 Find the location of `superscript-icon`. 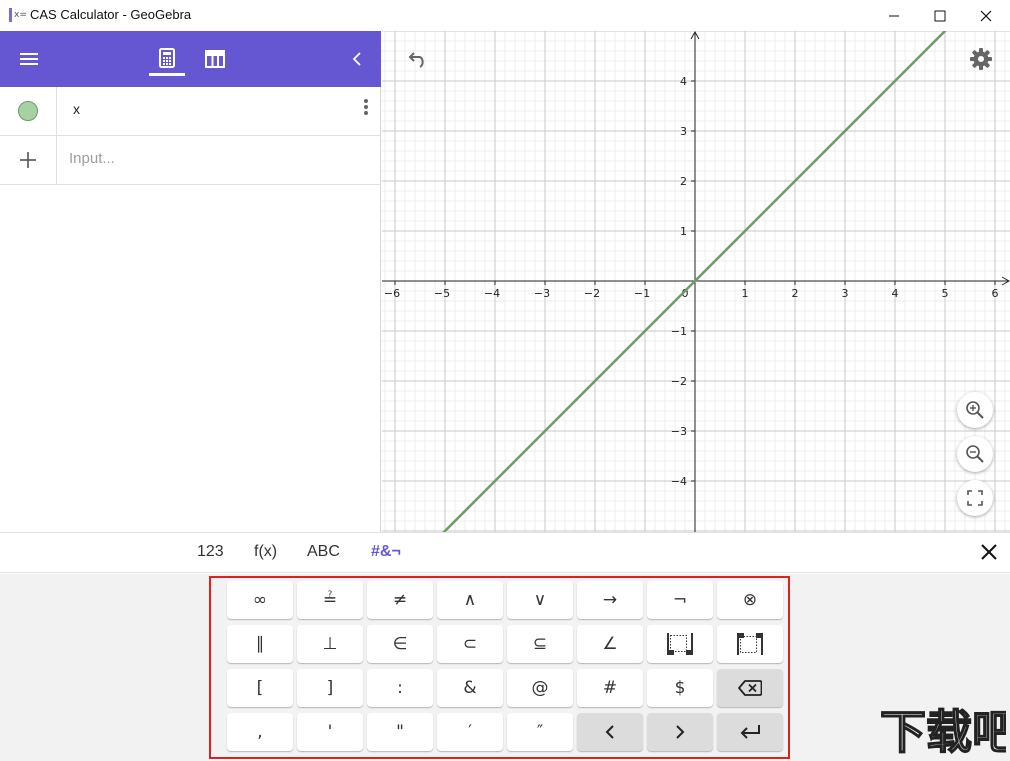

superscript-icon is located at coordinates (750, 644).